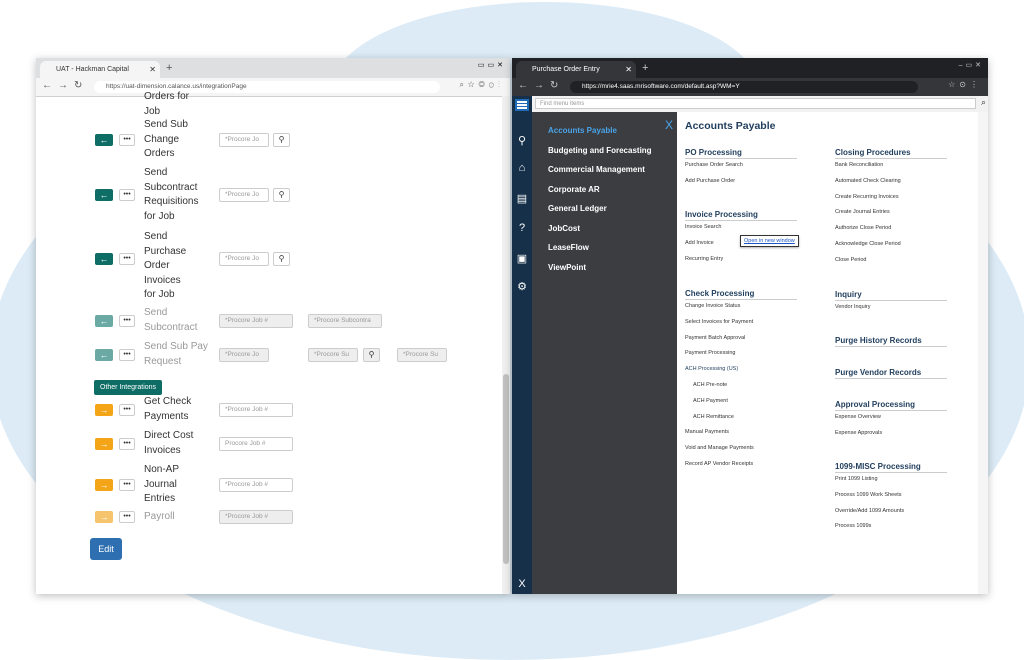 This screenshot has width=1024, height=660. Describe the element at coordinates (869, 511) in the screenshot. I see `menu-link: Override/Add 1099 Amounts` at that location.